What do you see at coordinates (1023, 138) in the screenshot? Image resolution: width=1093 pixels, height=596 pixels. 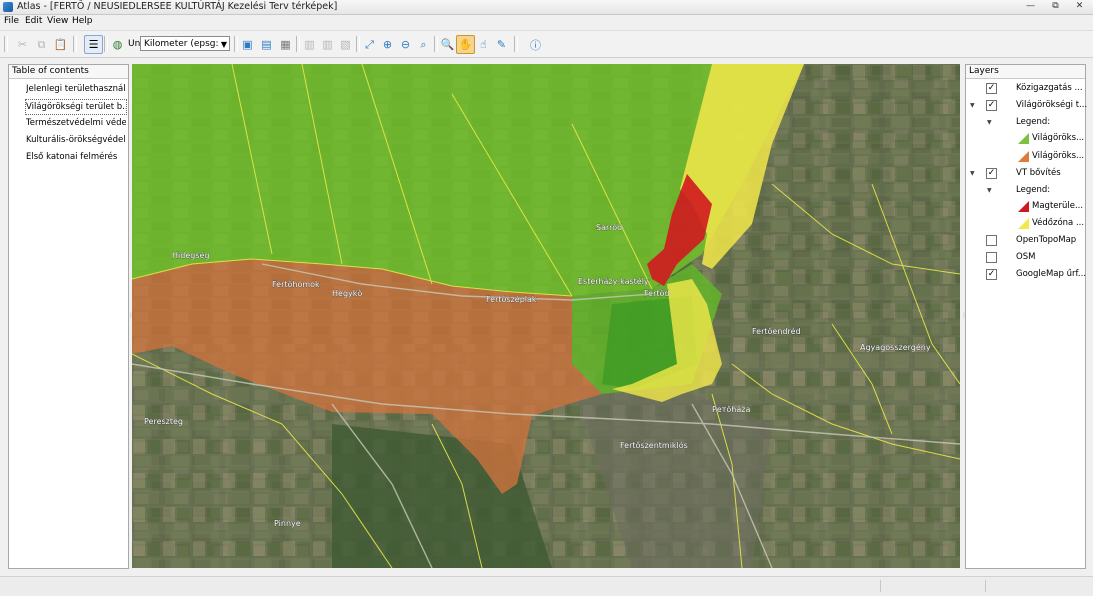 I see `legend-swatch-green` at bounding box center [1023, 138].